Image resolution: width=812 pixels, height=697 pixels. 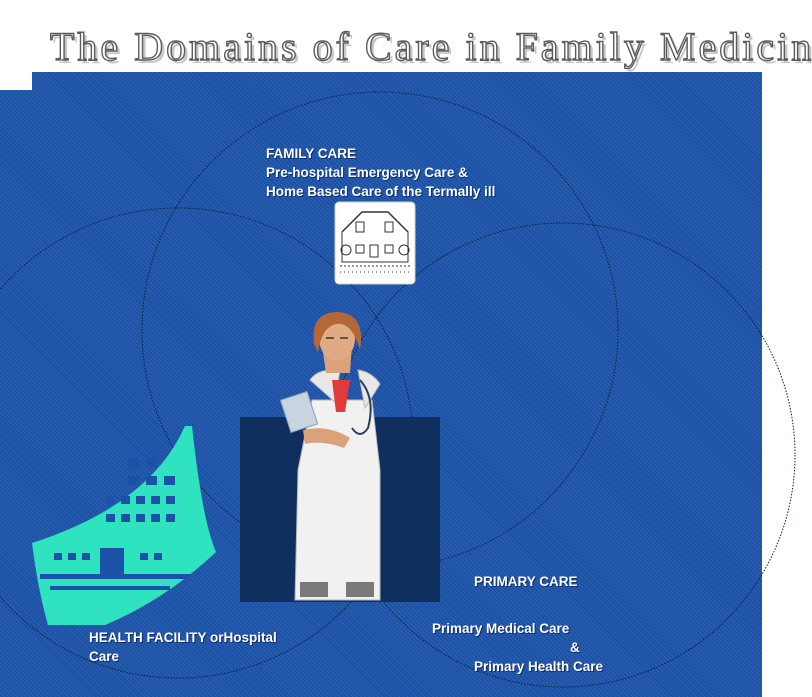 What do you see at coordinates (539, 666) in the screenshot?
I see `primary-care-line3: Primary Health Care` at bounding box center [539, 666].